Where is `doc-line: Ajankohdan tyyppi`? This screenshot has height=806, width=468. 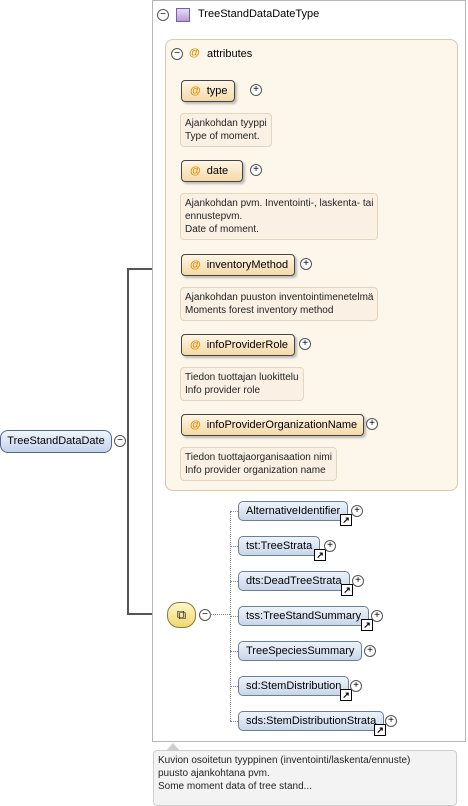 doc-line: Ajankohdan tyyppi is located at coordinates (226, 123).